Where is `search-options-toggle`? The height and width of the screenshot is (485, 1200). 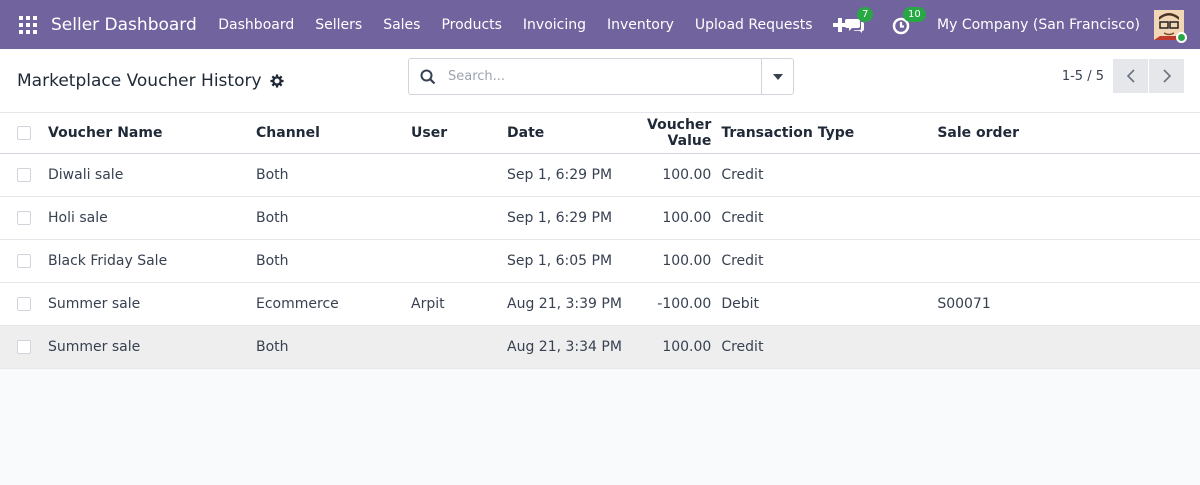
search-options-toggle is located at coordinates (777, 76).